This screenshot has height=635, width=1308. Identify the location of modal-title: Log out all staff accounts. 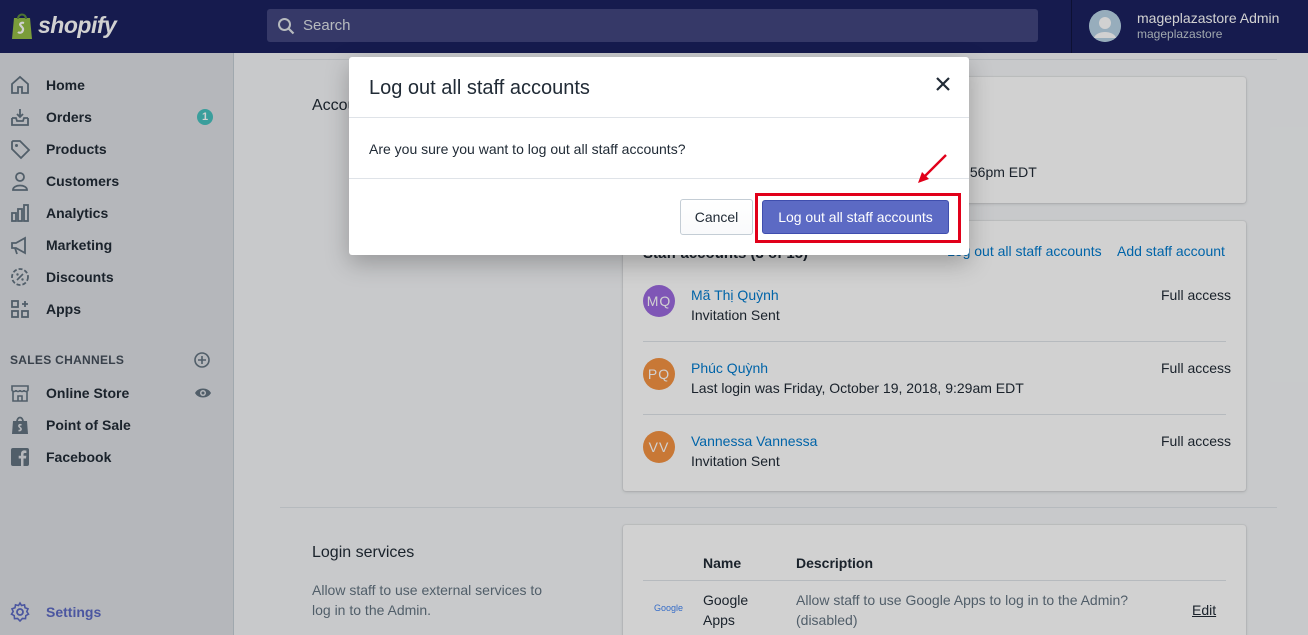
(479, 88).